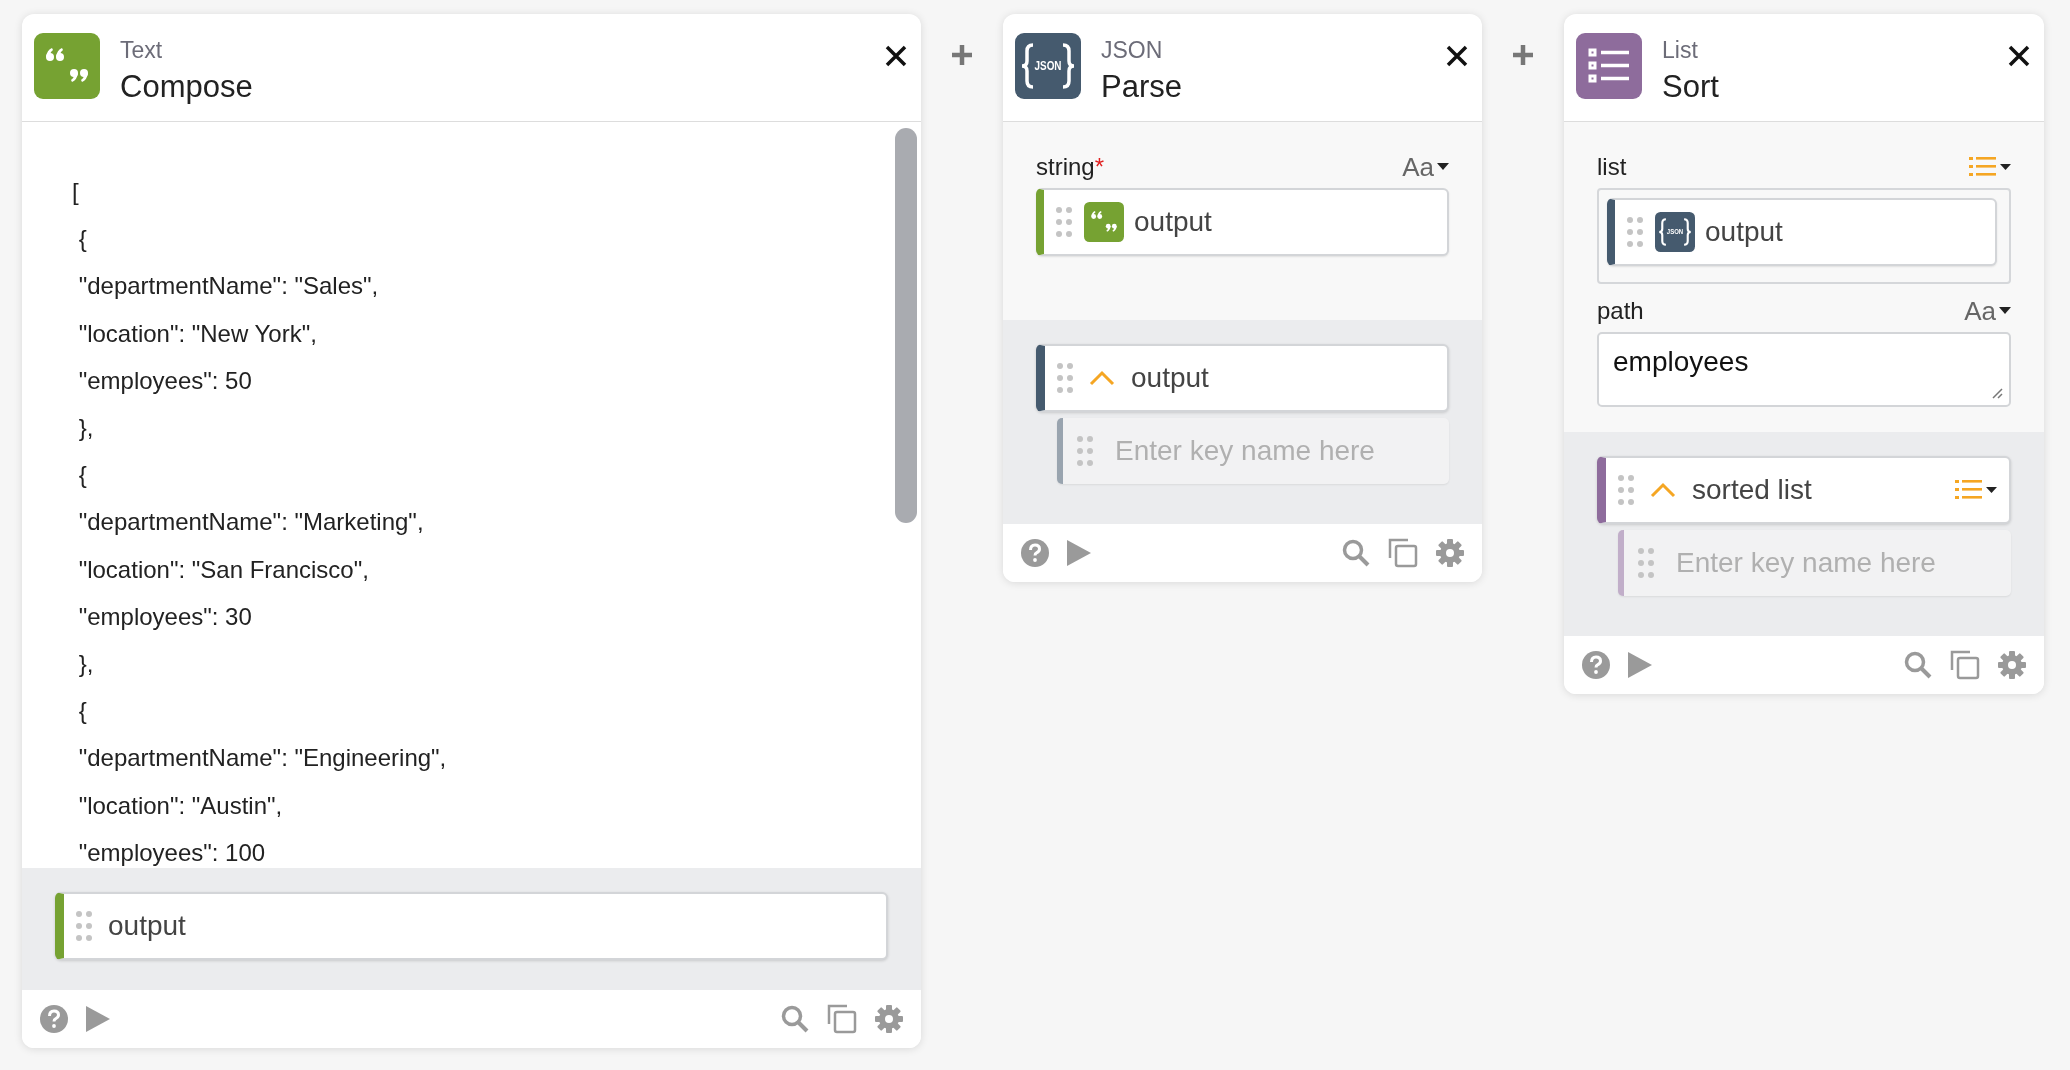 The height and width of the screenshot is (1070, 2070). What do you see at coordinates (1691, 87) in the screenshot?
I see `card-title: Sort` at bounding box center [1691, 87].